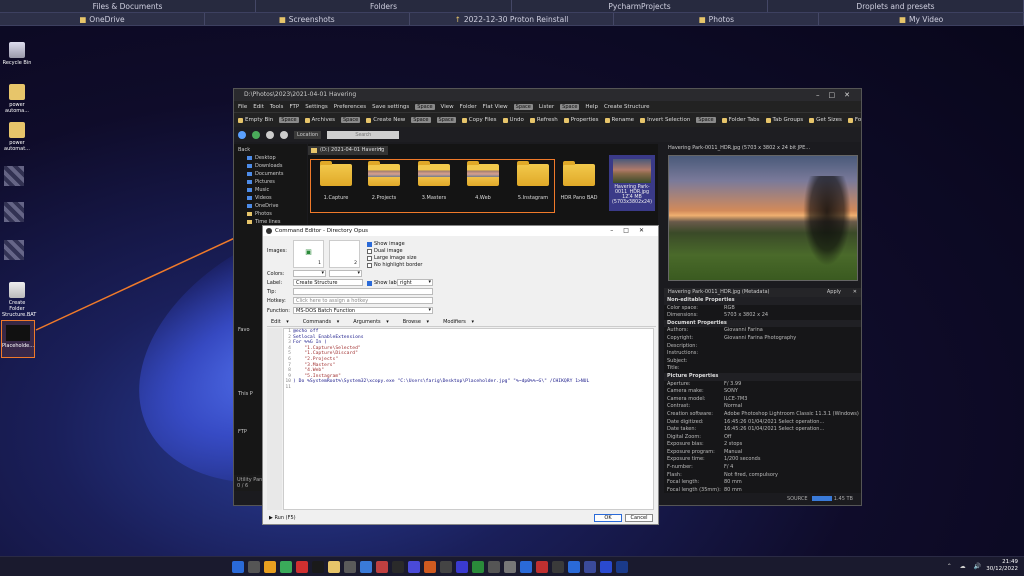  I want to click on launcher-my-video: ■ My Video, so click(921, 19).